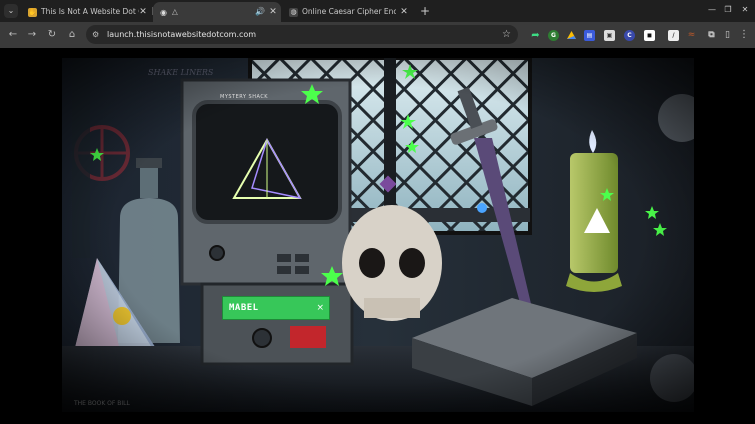 This screenshot has height=424, width=755. Describe the element at coordinates (260, 12) in the screenshot. I see `speaker-icon: 🔊` at that location.